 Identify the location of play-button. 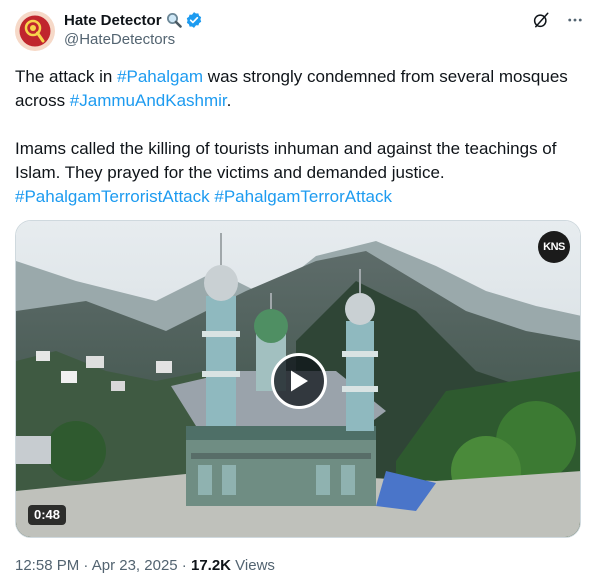
(299, 381).